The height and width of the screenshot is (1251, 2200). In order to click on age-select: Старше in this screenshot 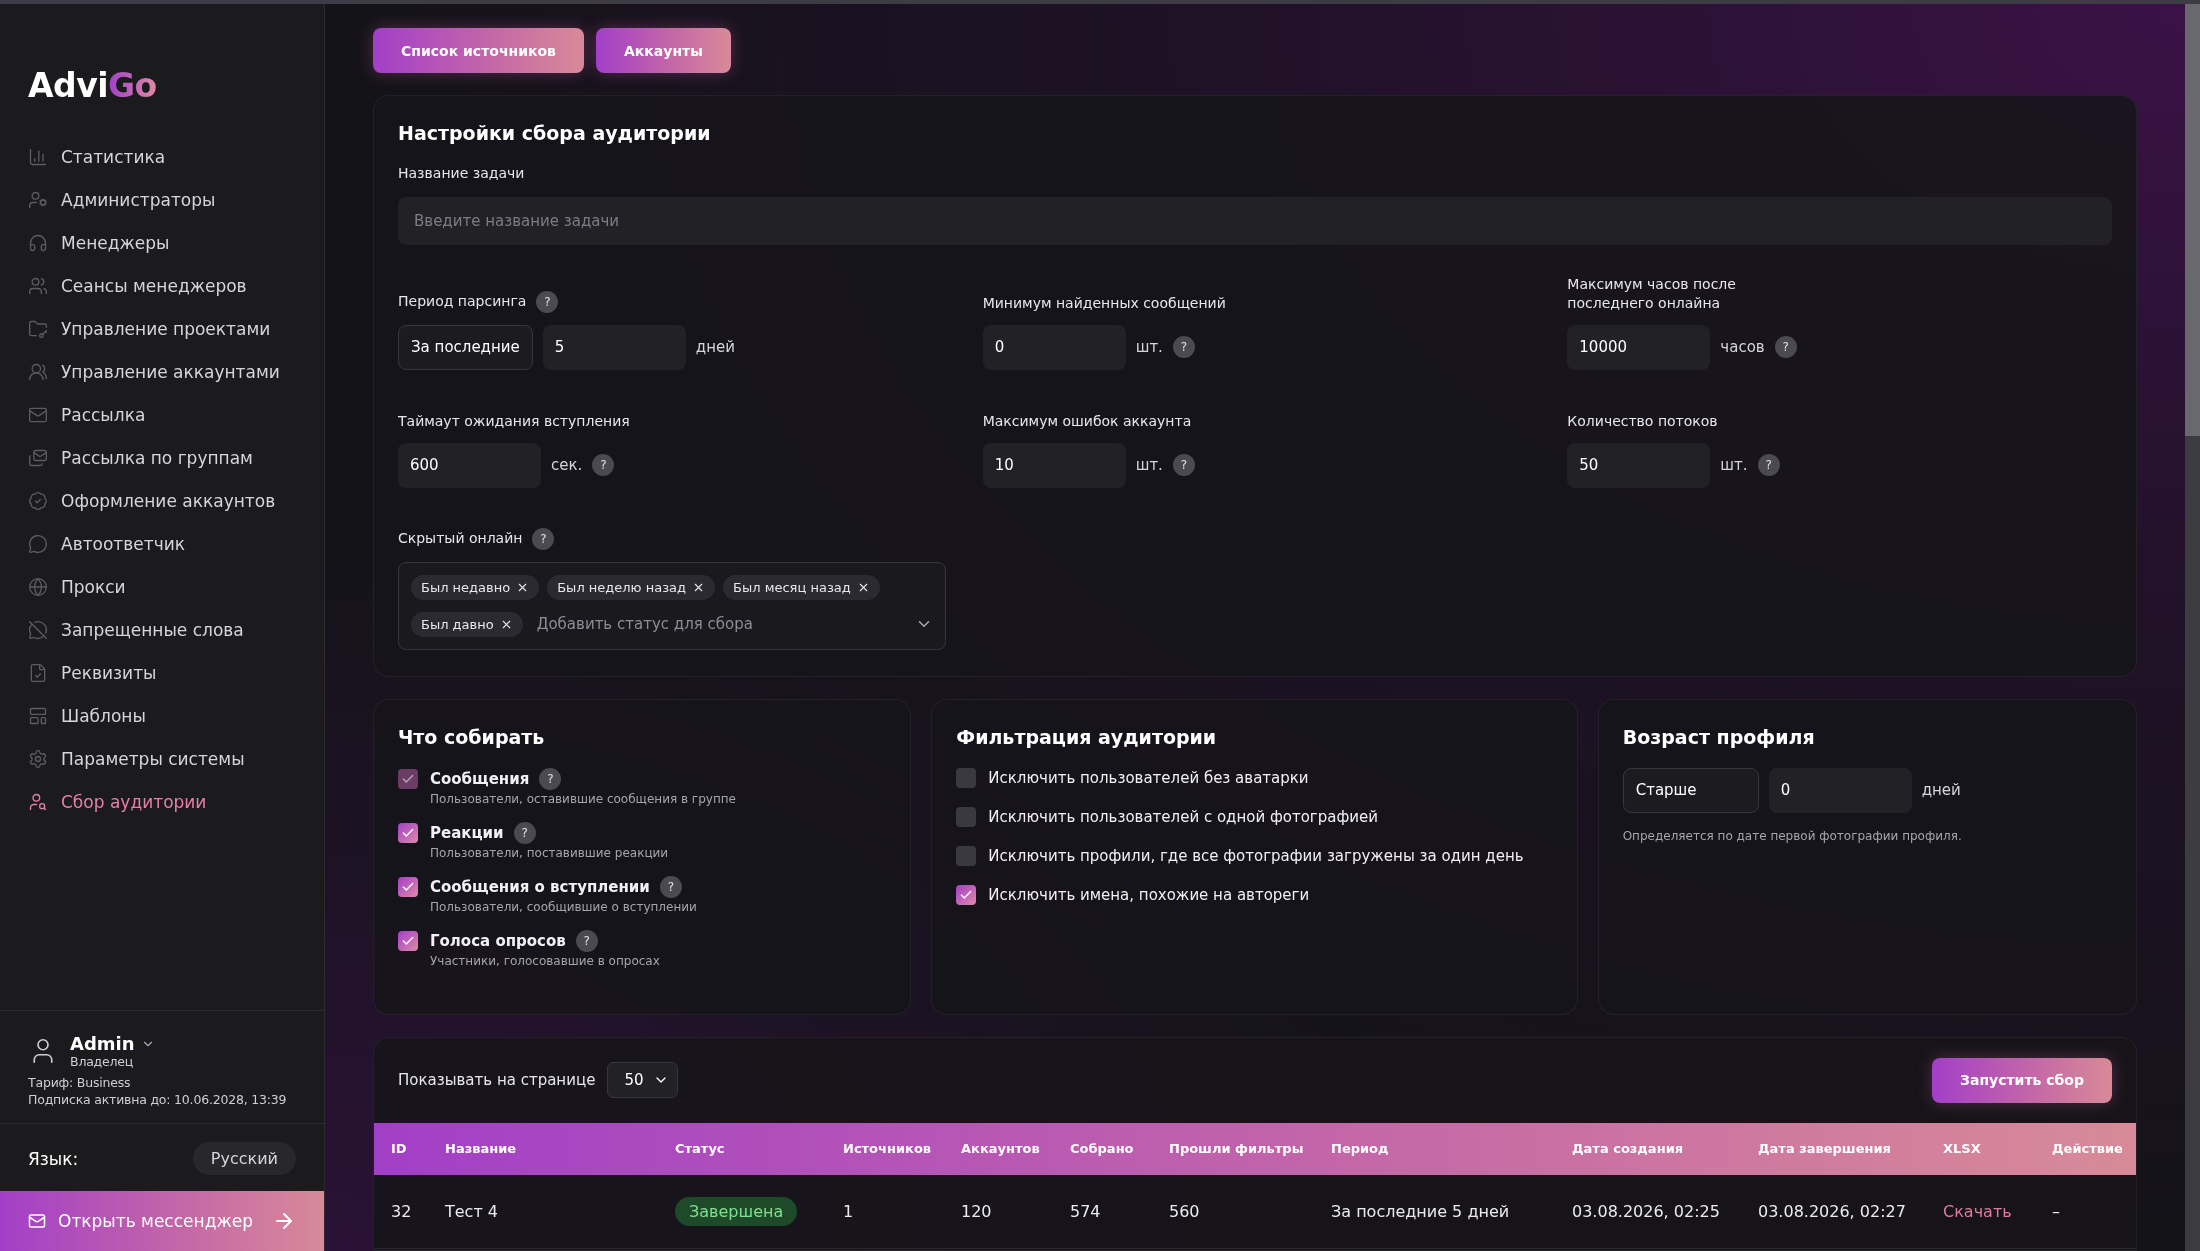, I will do `click(1690, 790)`.